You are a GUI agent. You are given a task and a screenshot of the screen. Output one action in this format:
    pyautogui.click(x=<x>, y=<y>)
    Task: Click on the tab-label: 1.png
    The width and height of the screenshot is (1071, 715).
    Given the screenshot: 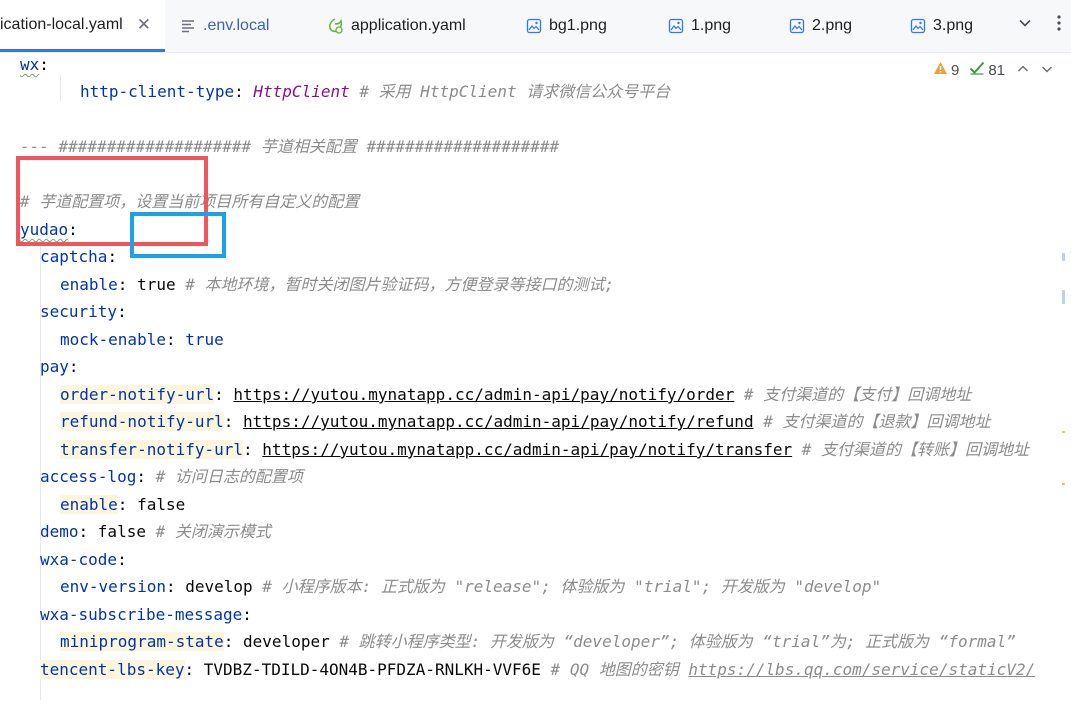 What is the action you would take?
    pyautogui.click(x=711, y=25)
    